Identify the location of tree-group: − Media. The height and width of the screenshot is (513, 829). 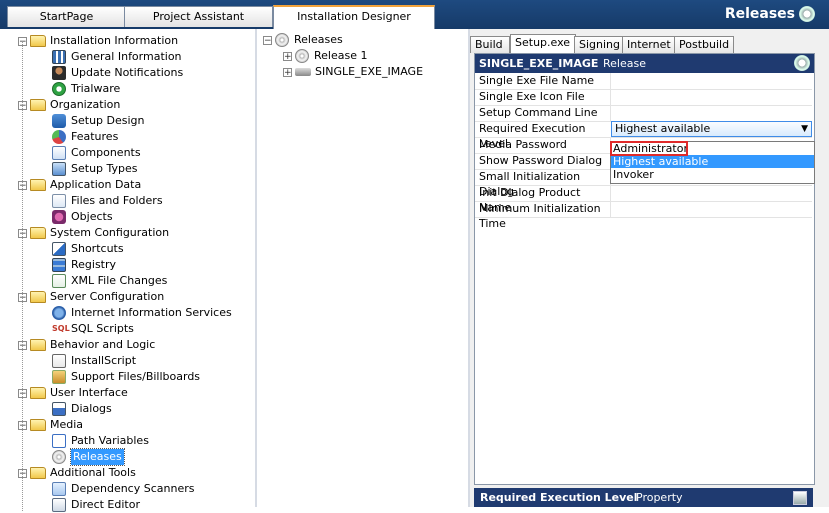
(50, 425).